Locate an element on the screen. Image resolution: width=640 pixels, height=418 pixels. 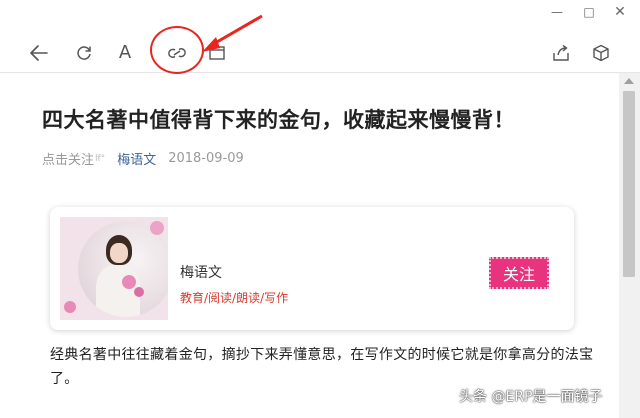
font-icon: A is located at coordinates (125, 53).